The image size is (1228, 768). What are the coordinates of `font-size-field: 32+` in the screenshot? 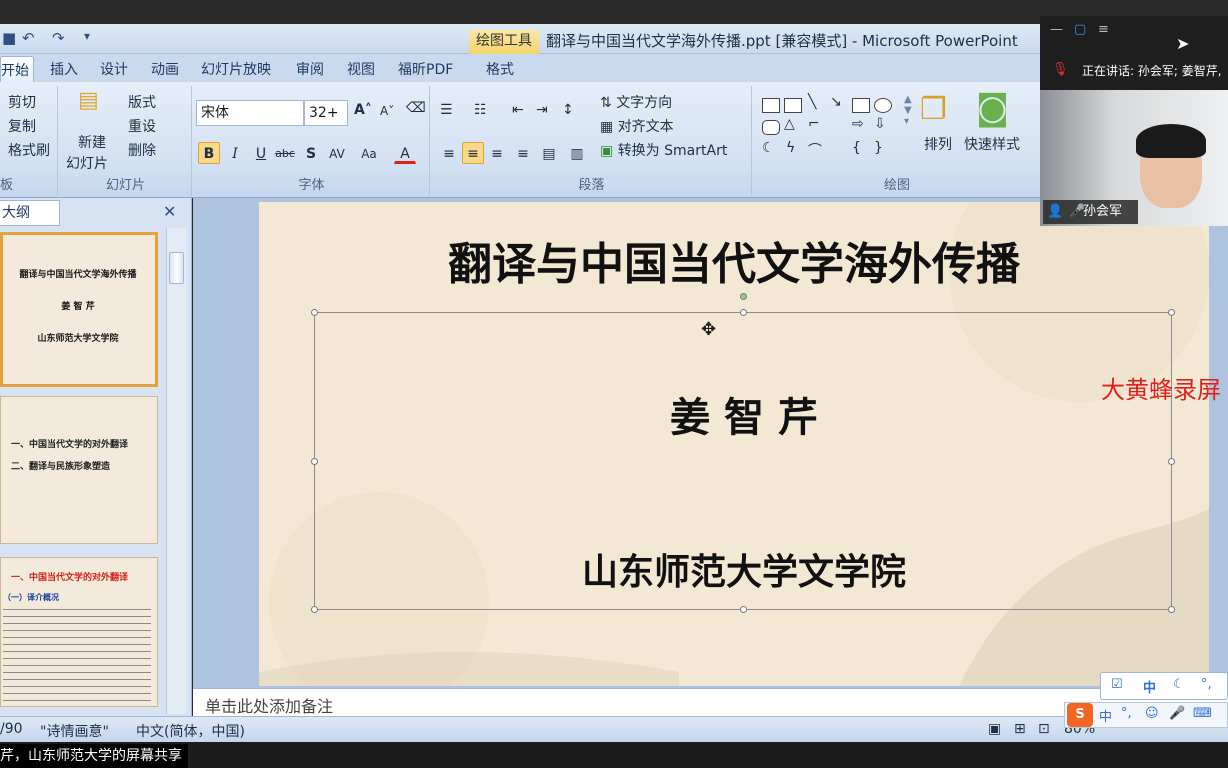 It's located at (326, 113).